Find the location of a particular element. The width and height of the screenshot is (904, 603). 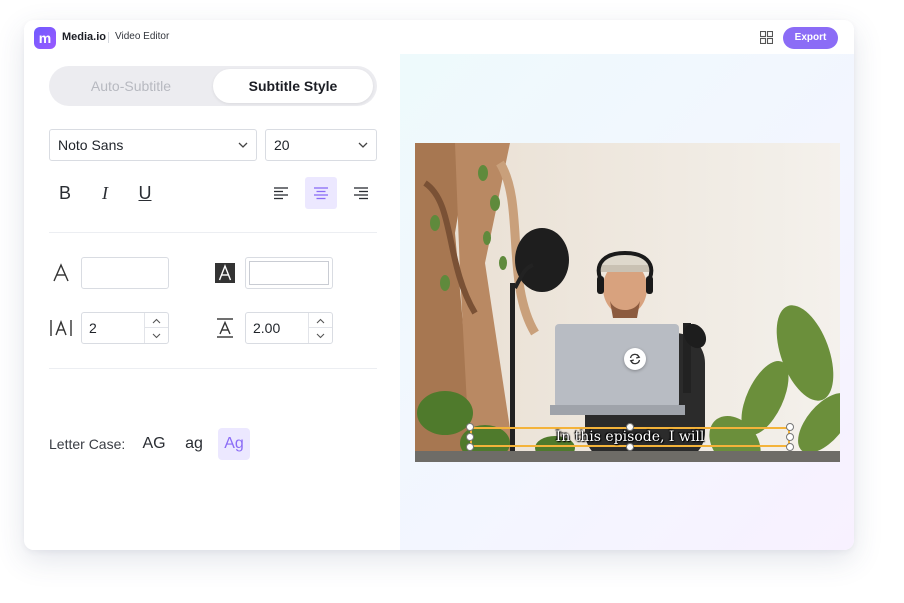

background-color-field is located at coordinates (289, 273).